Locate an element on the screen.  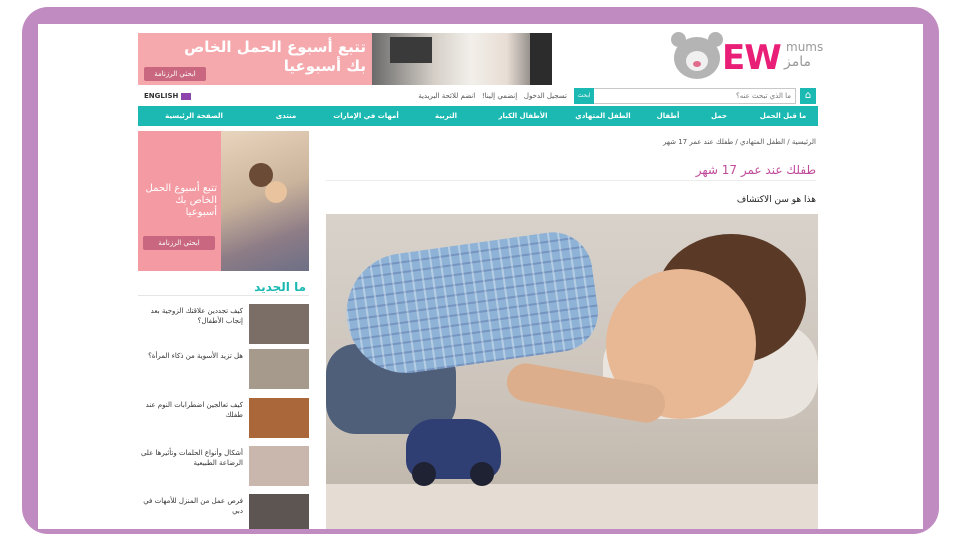
nav-preconception: ما قبل الحمل is located at coordinates (783, 116).